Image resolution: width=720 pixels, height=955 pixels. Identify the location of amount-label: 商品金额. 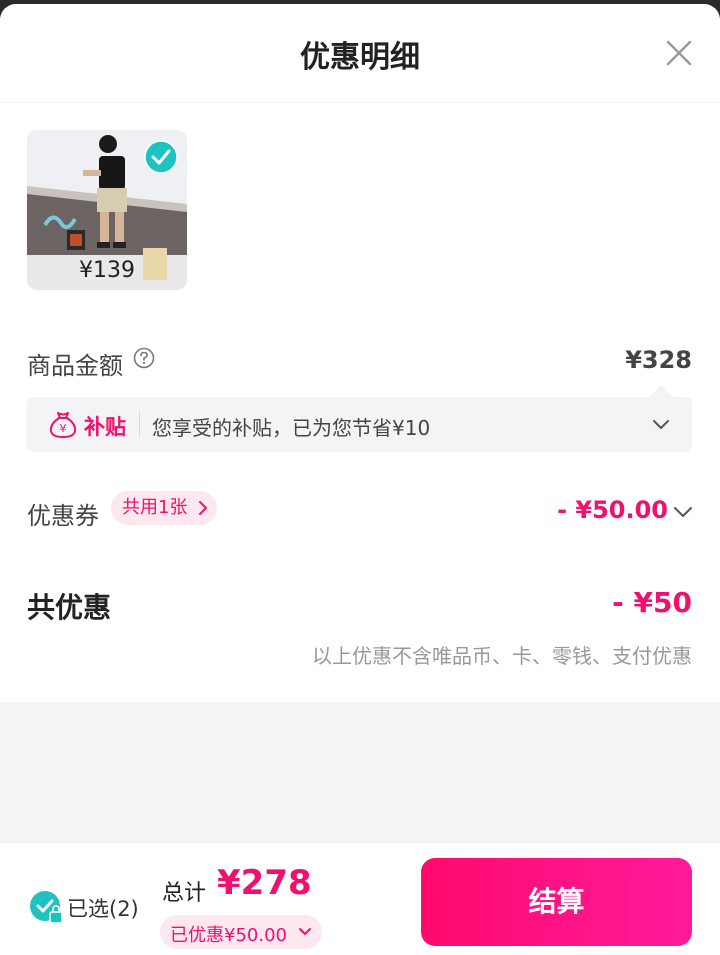
(75, 366).